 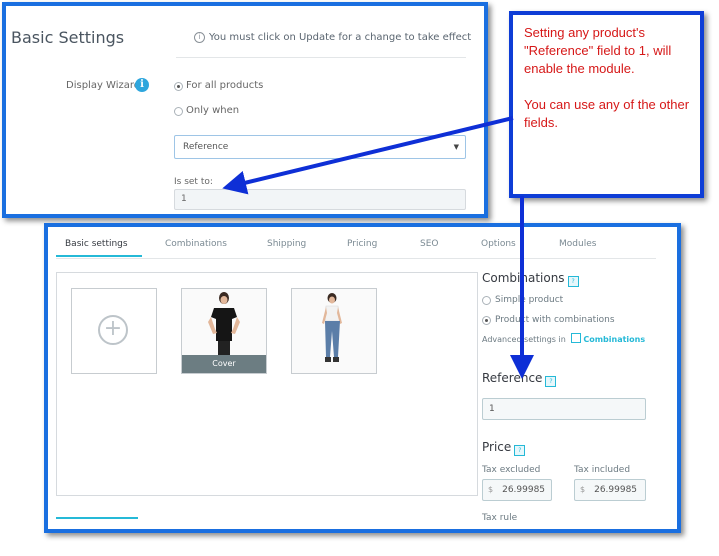 I want to click on tab-combinations: Combinations, so click(x=196, y=244).